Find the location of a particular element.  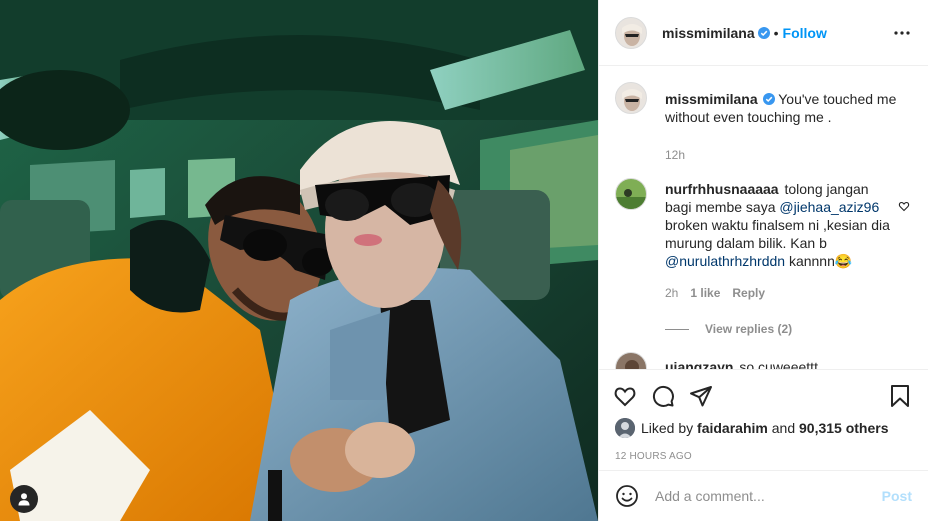

more-options-icon is located at coordinates (902, 32).